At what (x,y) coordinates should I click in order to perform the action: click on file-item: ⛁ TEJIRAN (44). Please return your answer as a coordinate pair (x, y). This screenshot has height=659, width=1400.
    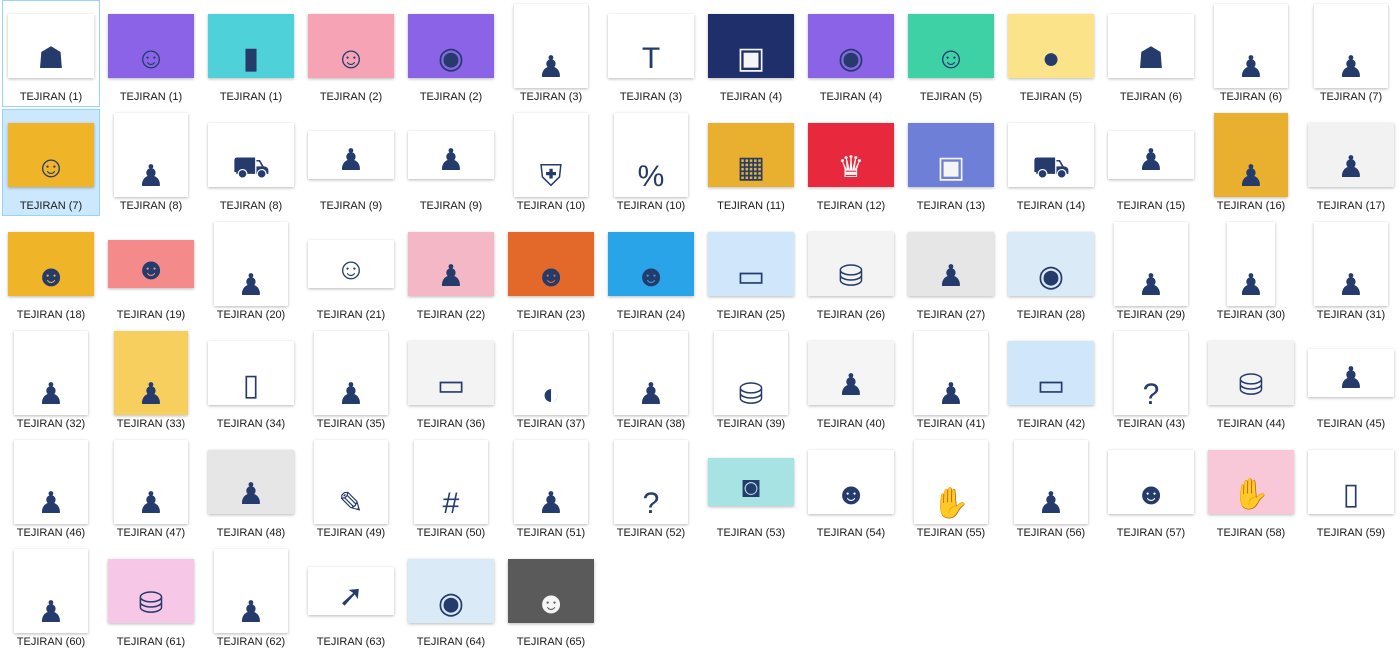
    Looking at the image, I should click on (1251, 380).